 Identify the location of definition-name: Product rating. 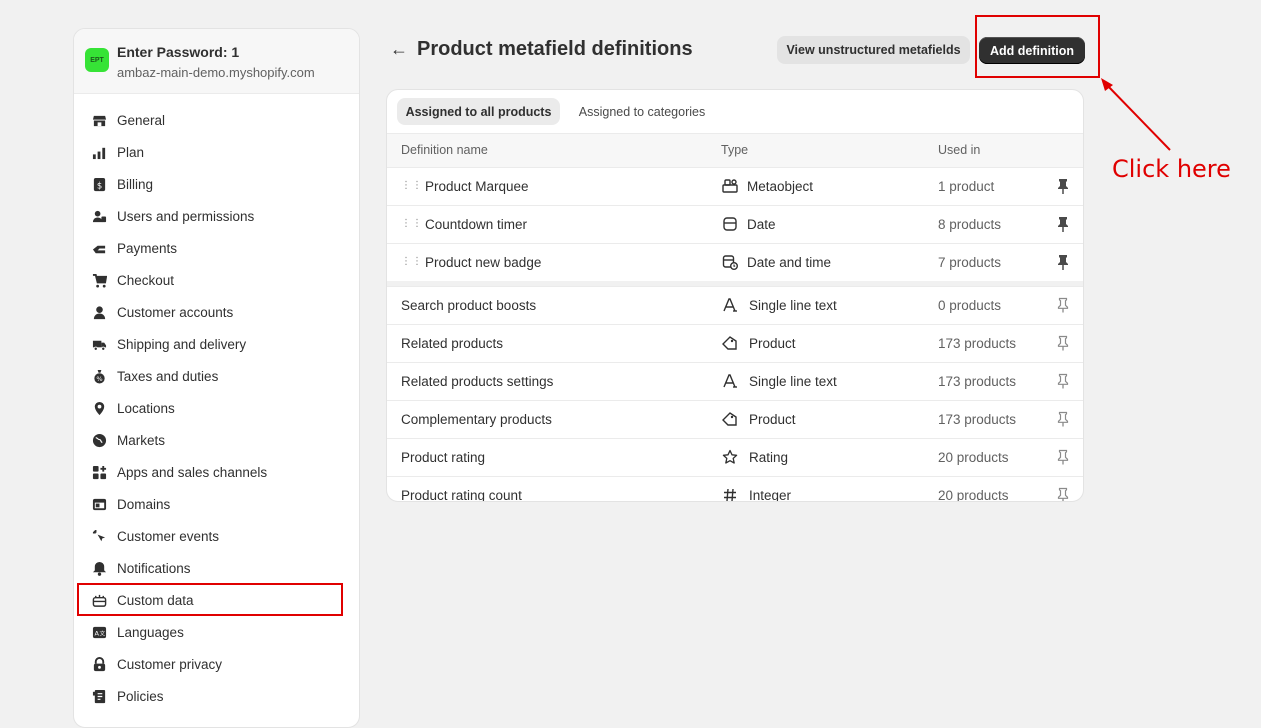
(443, 457).